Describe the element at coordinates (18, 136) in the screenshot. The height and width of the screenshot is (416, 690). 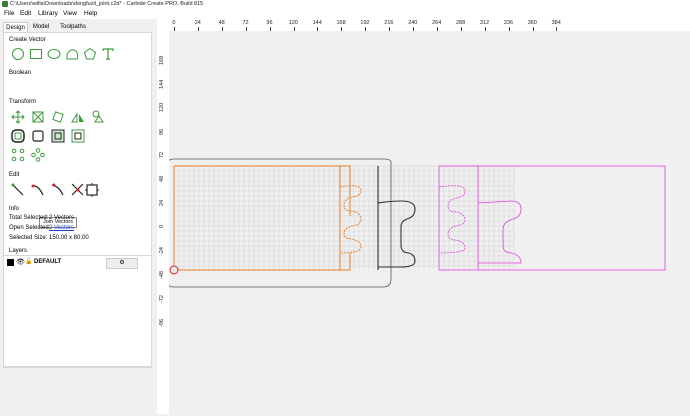
I see `offset-icon` at that location.